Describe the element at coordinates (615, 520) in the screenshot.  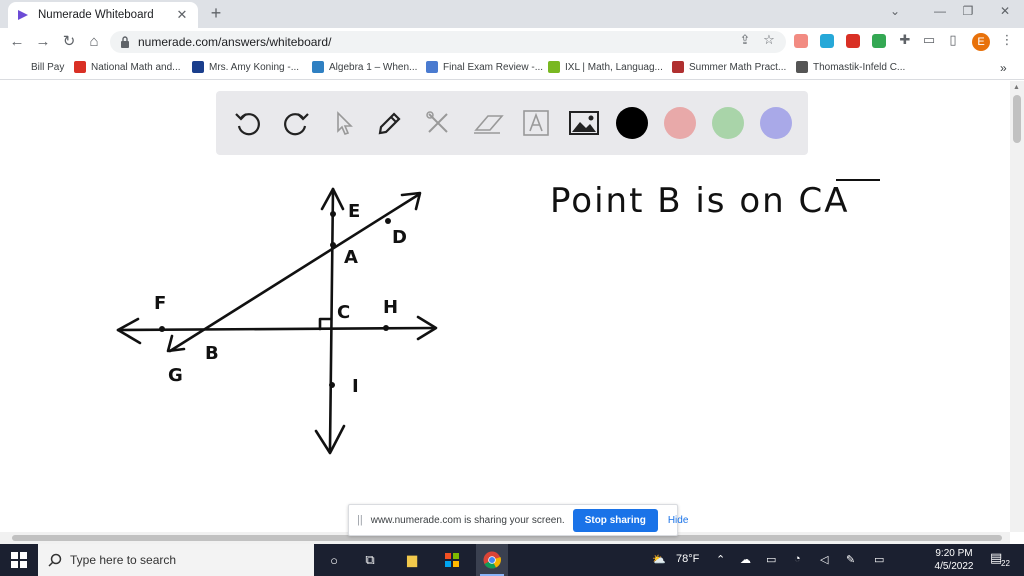
I see `stop-sharing-button: Stop sharing` at that location.